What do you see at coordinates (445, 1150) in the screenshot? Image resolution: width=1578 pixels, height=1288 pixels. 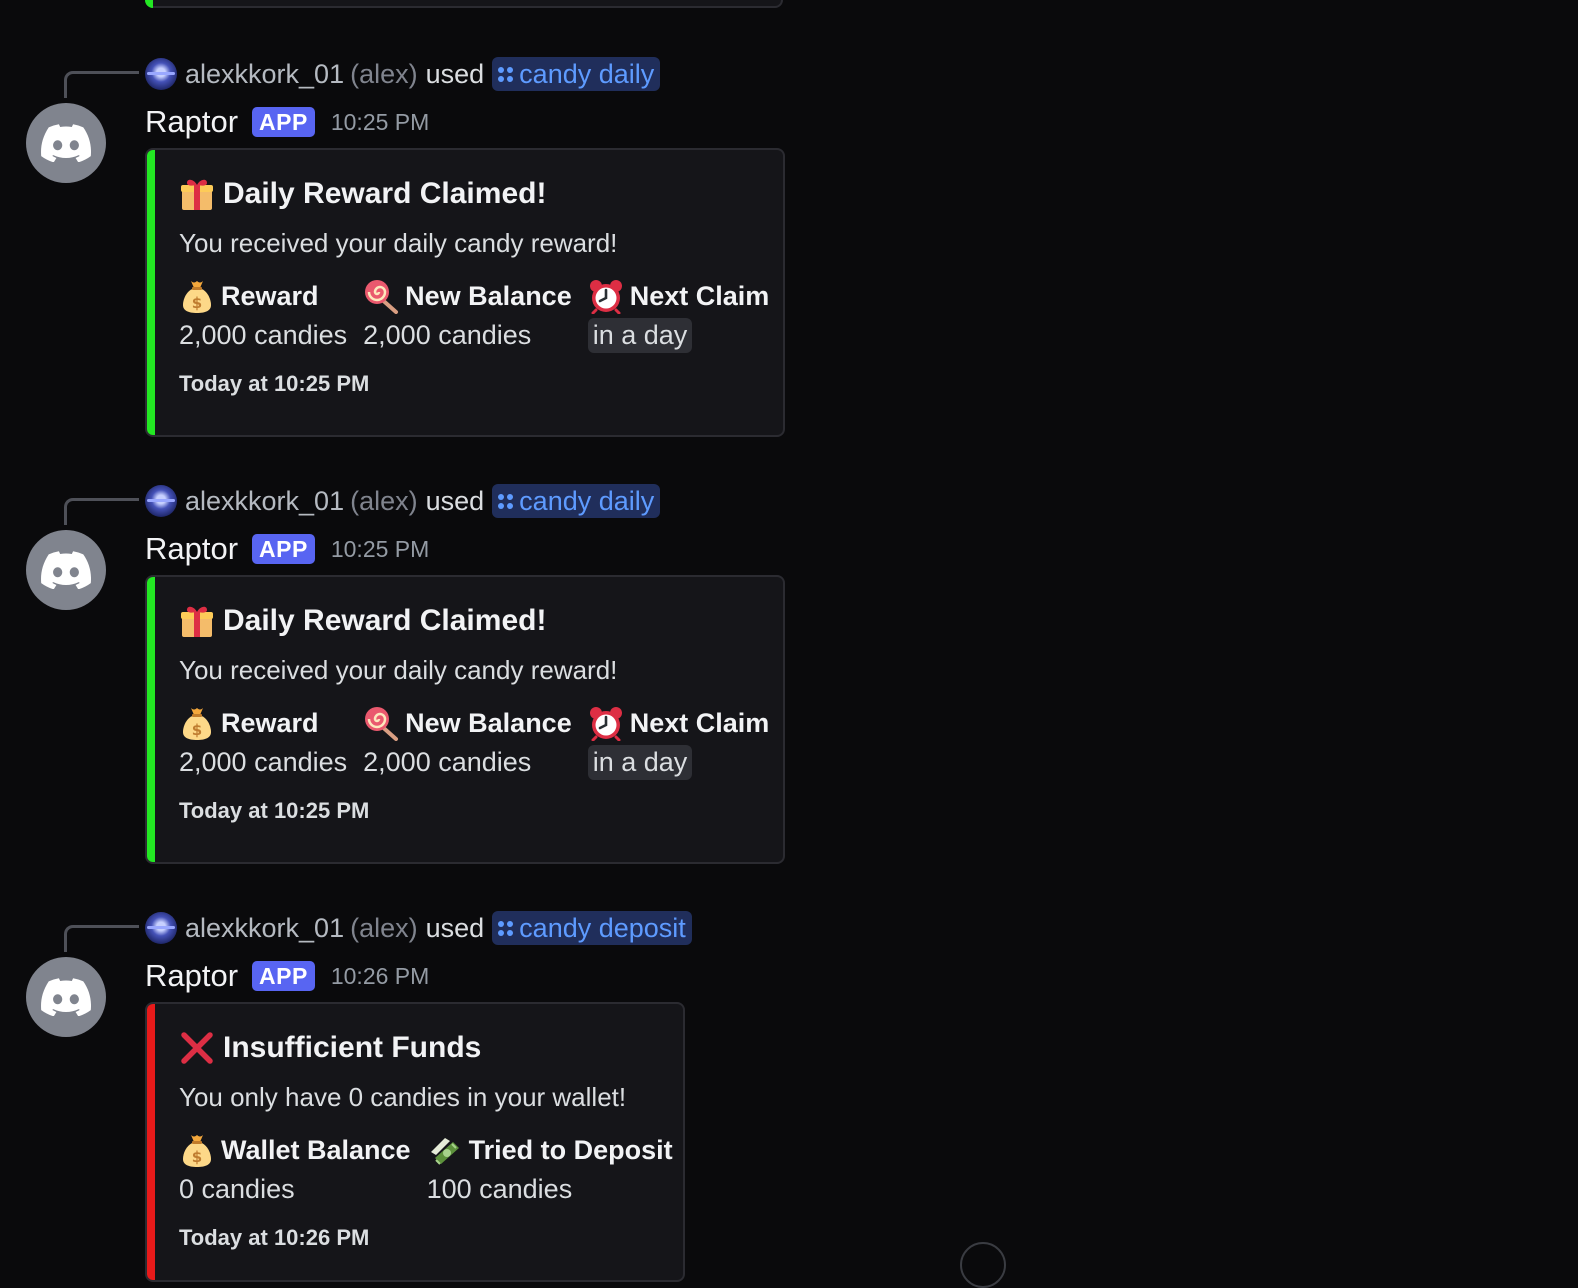 I see `money-with-wings-icon` at bounding box center [445, 1150].